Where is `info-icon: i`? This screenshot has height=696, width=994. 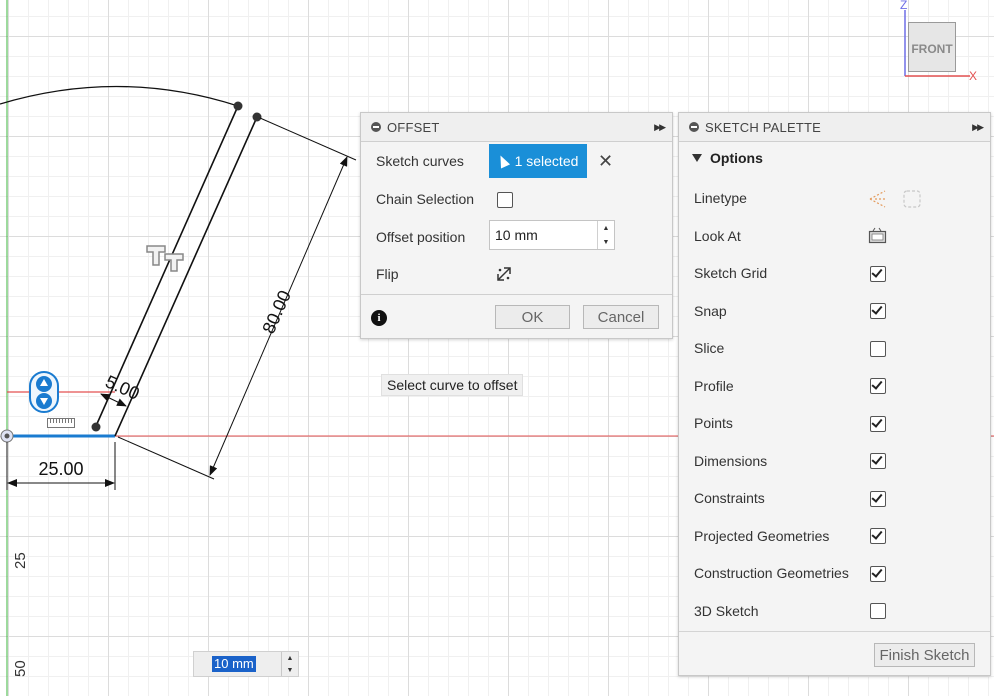 info-icon: i is located at coordinates (379, 318).